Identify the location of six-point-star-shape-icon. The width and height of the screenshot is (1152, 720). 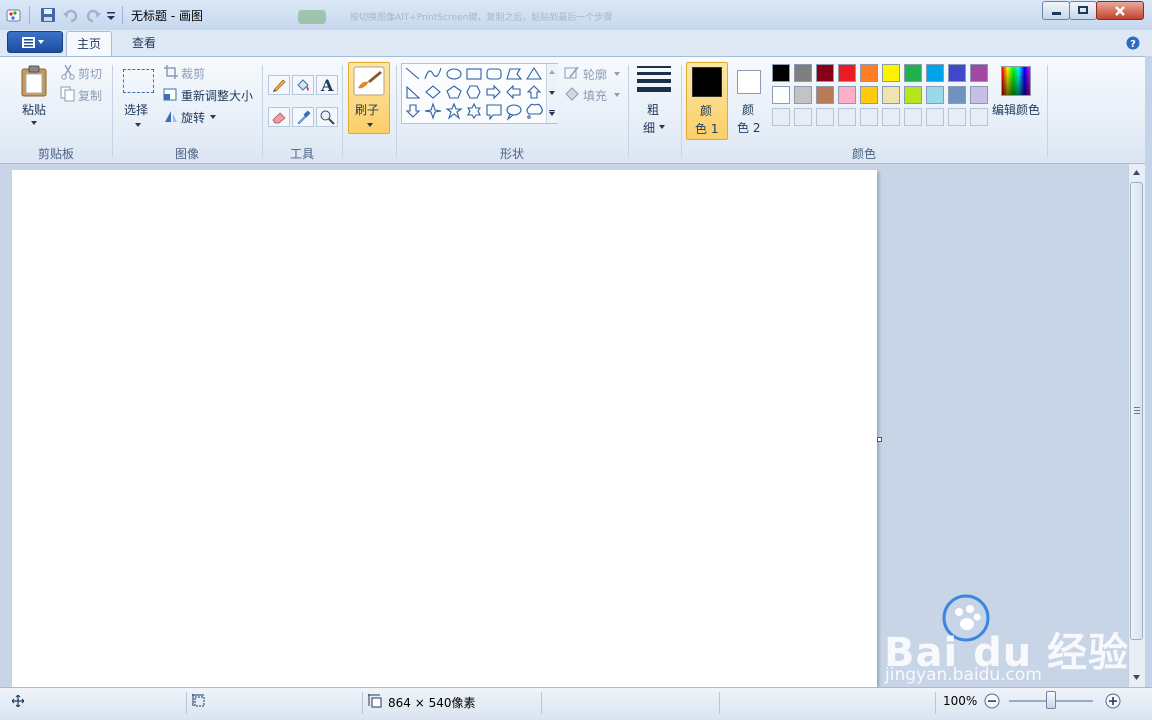
(474, 110).